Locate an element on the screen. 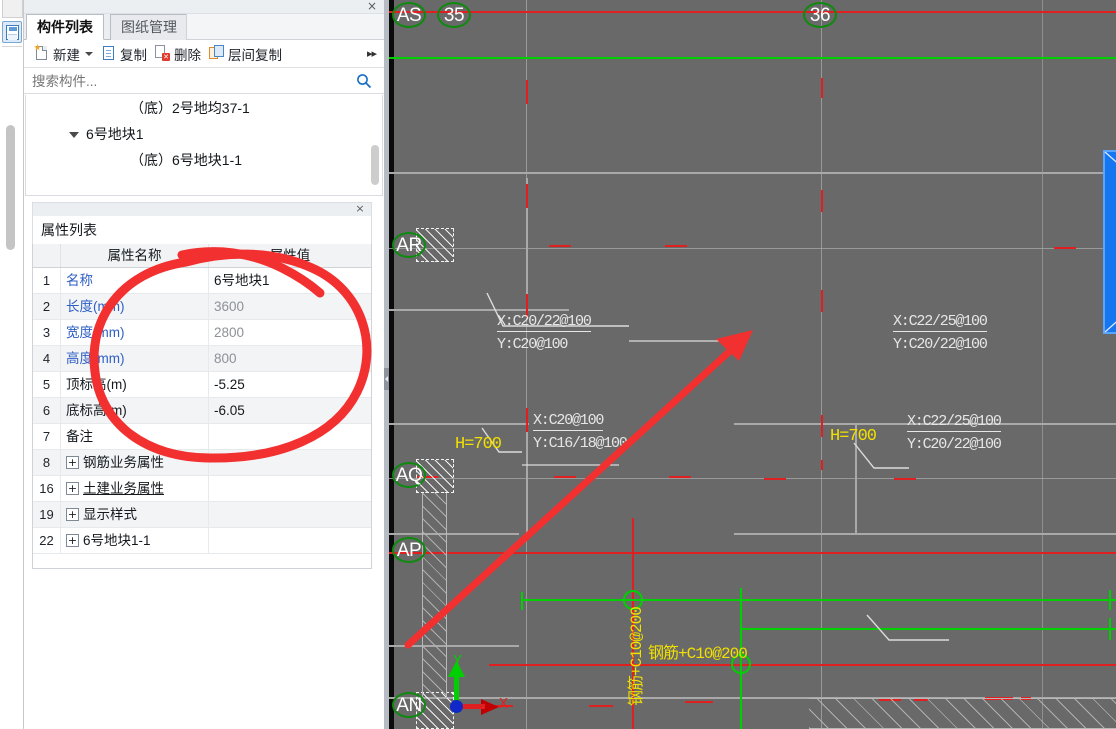  row-name: + 显示样式 is located at coordinates (135, 514).